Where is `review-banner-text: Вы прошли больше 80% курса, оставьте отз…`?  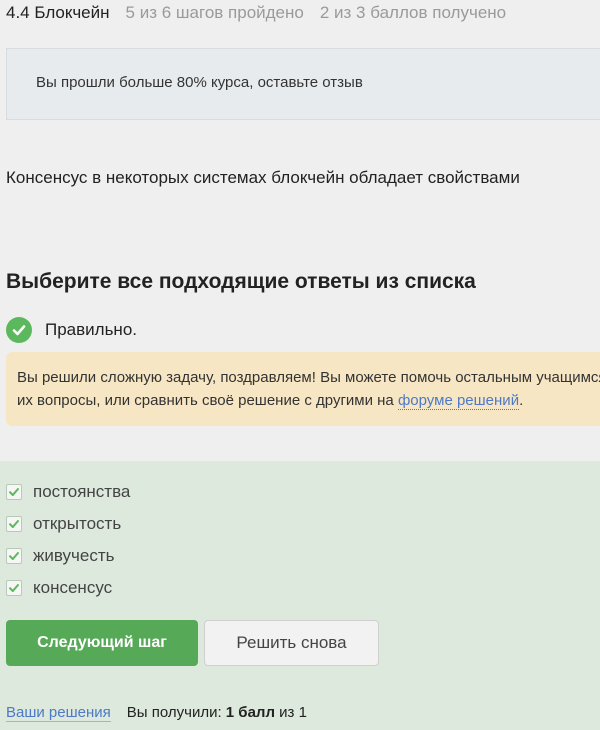
review-banner-text: Вы прошли больше 80% курса, оставьте отз… is located at coordinates (199, 82).